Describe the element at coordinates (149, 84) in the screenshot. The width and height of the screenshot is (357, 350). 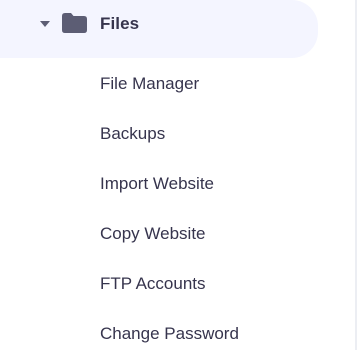
I see `submenu-item-file-manager: File Manager` at that location.